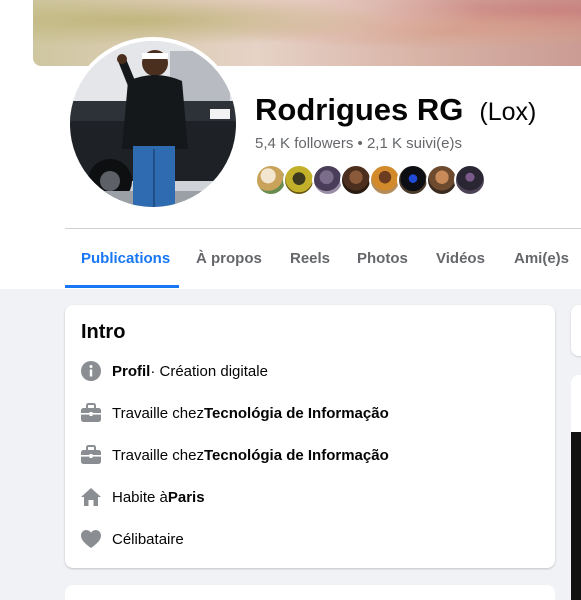  What do you see at coordinates (148, 539) in the screenshot?
I see `intro-relationship-text: Célibataire` at bounding box center [148, 539].